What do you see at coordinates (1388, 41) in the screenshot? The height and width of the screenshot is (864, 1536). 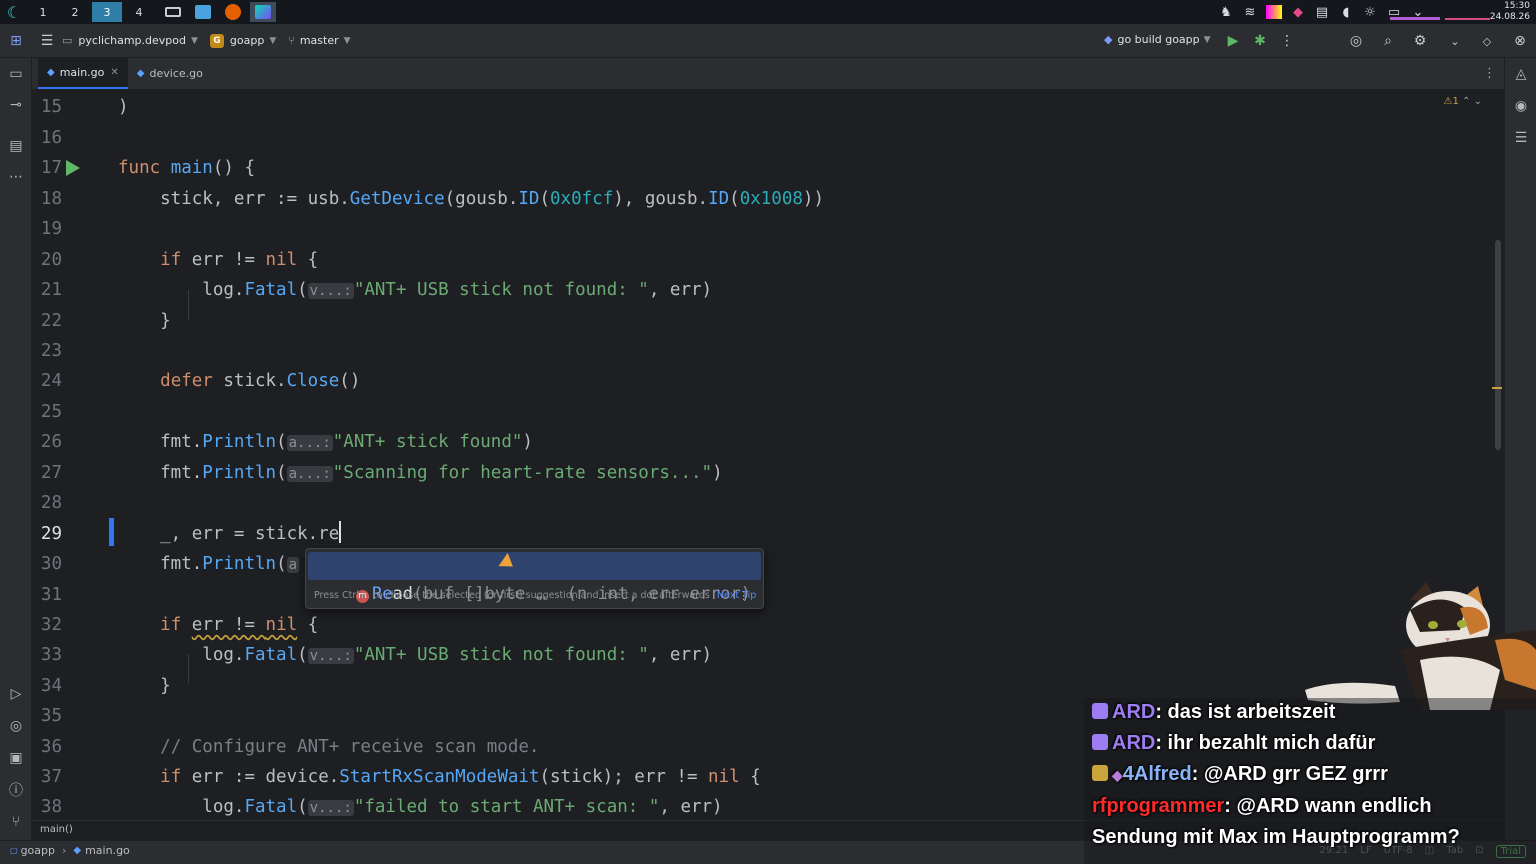 I see `search-icon: ⌕` at bounding box center [1388, 41].